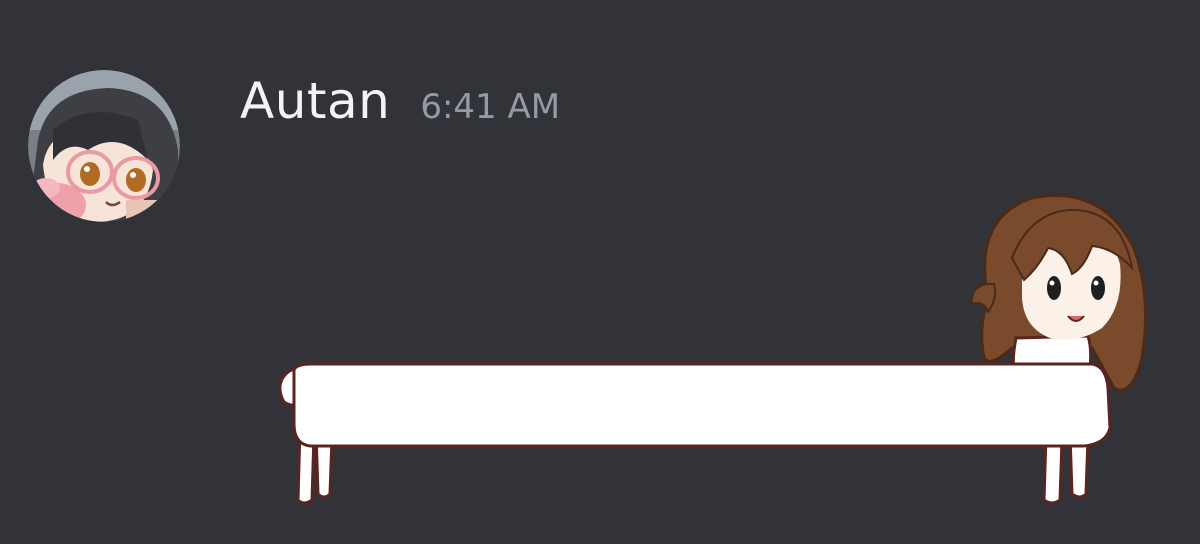 This screenshot has width=1200, height=544. I want to click on user-avatar, so click(104, 146).